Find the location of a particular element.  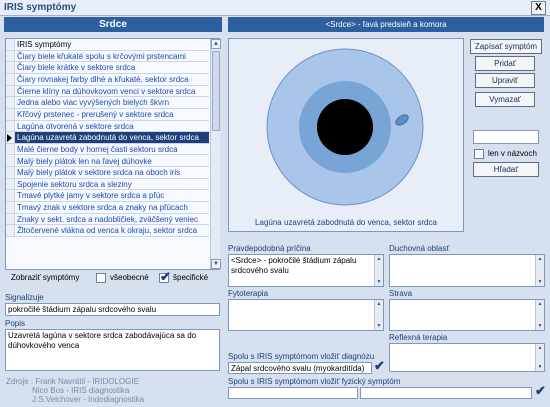

current-row-icon is located at coordinates (9, 138).